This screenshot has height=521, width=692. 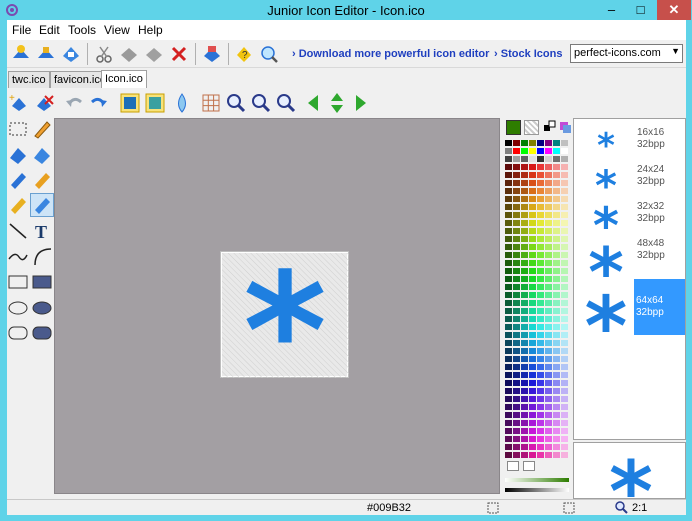 What do you see at coordinates (49, 30) in the screenshot?
I see `menu-edit: Edit` at bounding box center [49, 30].